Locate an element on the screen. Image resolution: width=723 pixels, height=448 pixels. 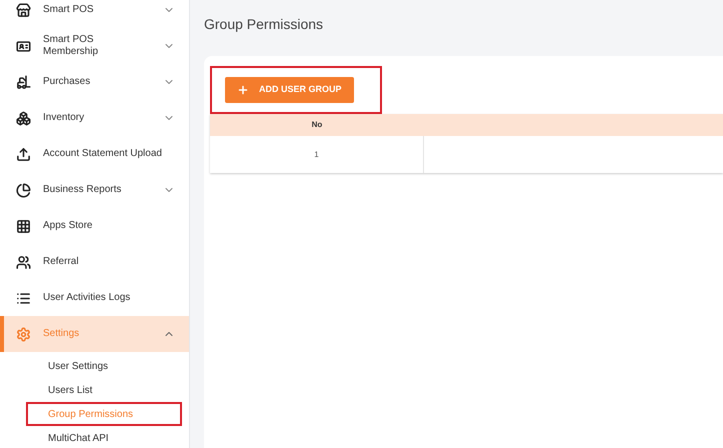
sidebar-item: Smart POS is located at coordinates (94, 14).